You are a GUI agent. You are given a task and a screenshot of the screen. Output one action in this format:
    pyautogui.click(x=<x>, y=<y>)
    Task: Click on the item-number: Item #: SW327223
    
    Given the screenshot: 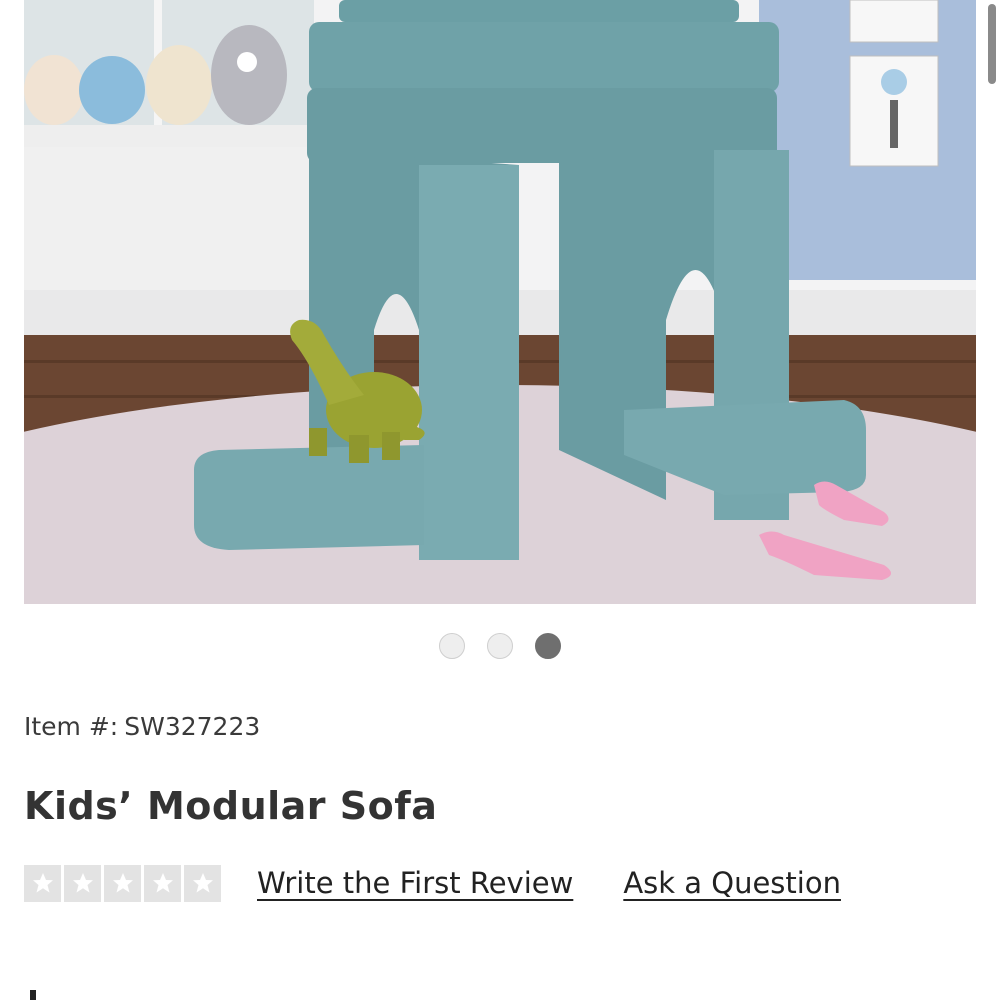 What is the action you would take?
    pyautogui.click(x=142, y=726)
    